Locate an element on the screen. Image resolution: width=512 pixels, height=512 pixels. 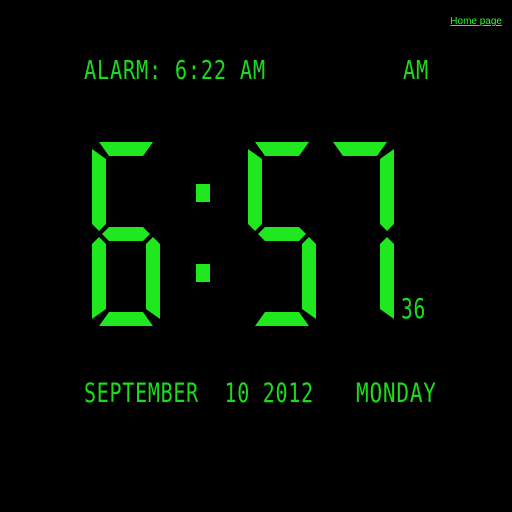
colon-bottom-dot is located at coordinates (203, 273).